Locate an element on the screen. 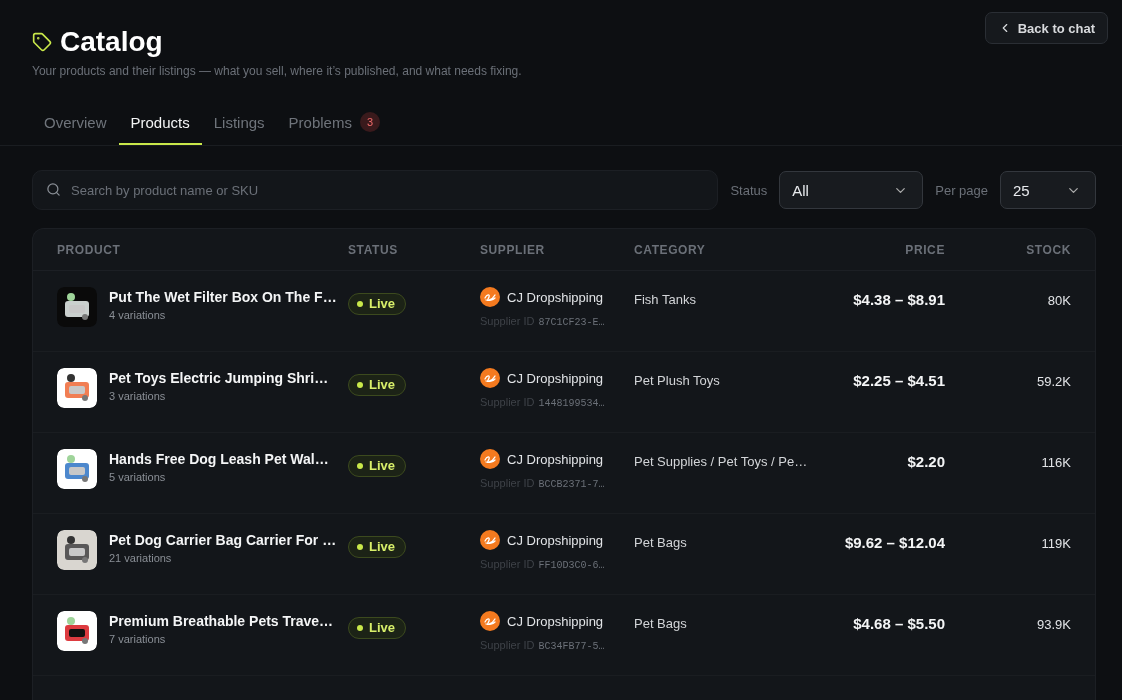  stock-count: 116K is located at coordinates (1055, 462).